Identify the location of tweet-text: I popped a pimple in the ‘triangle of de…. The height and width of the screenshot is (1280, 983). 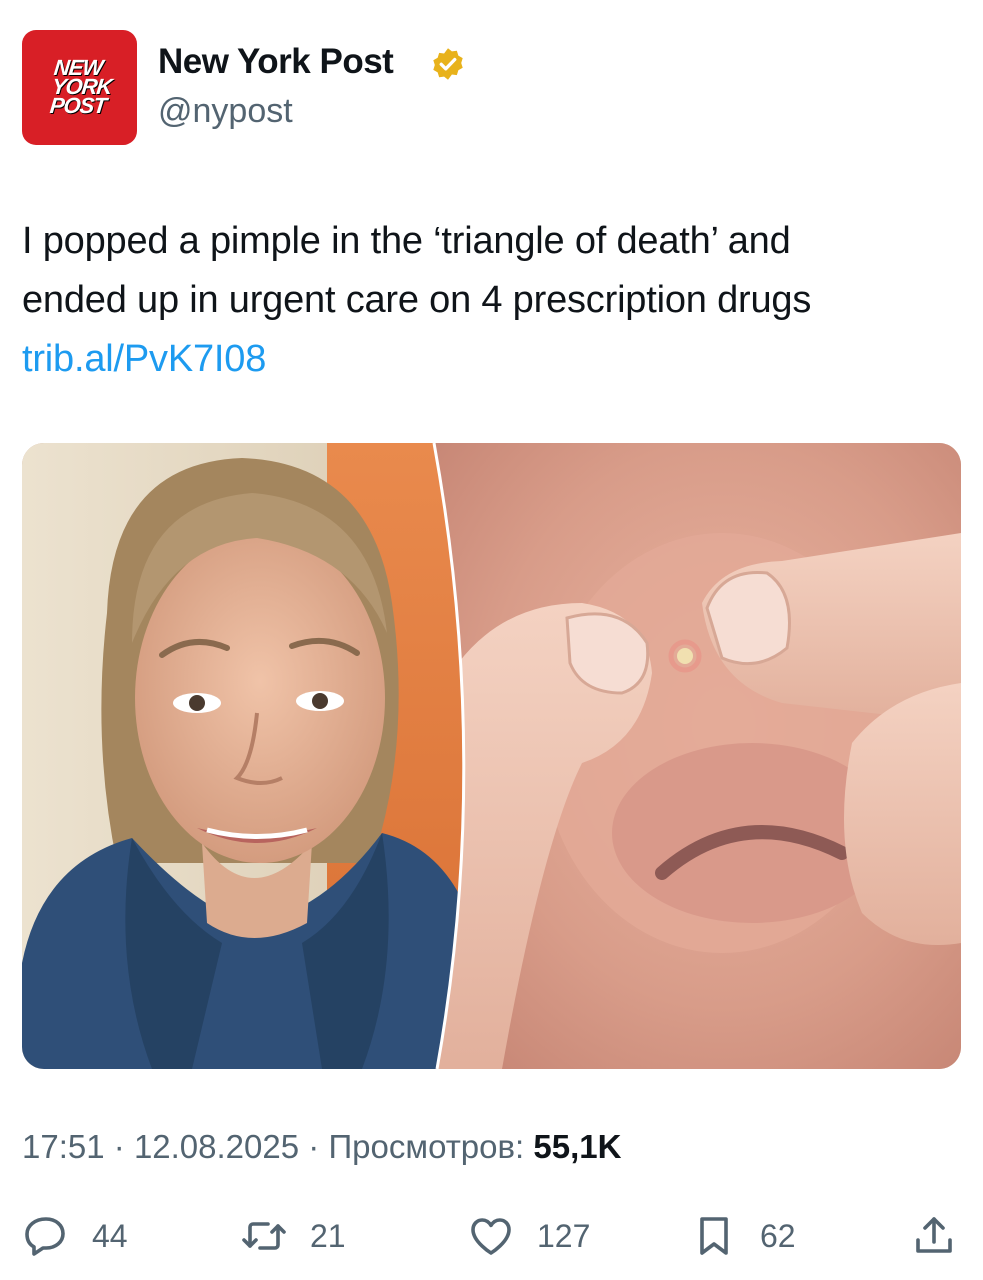
(492, 300).